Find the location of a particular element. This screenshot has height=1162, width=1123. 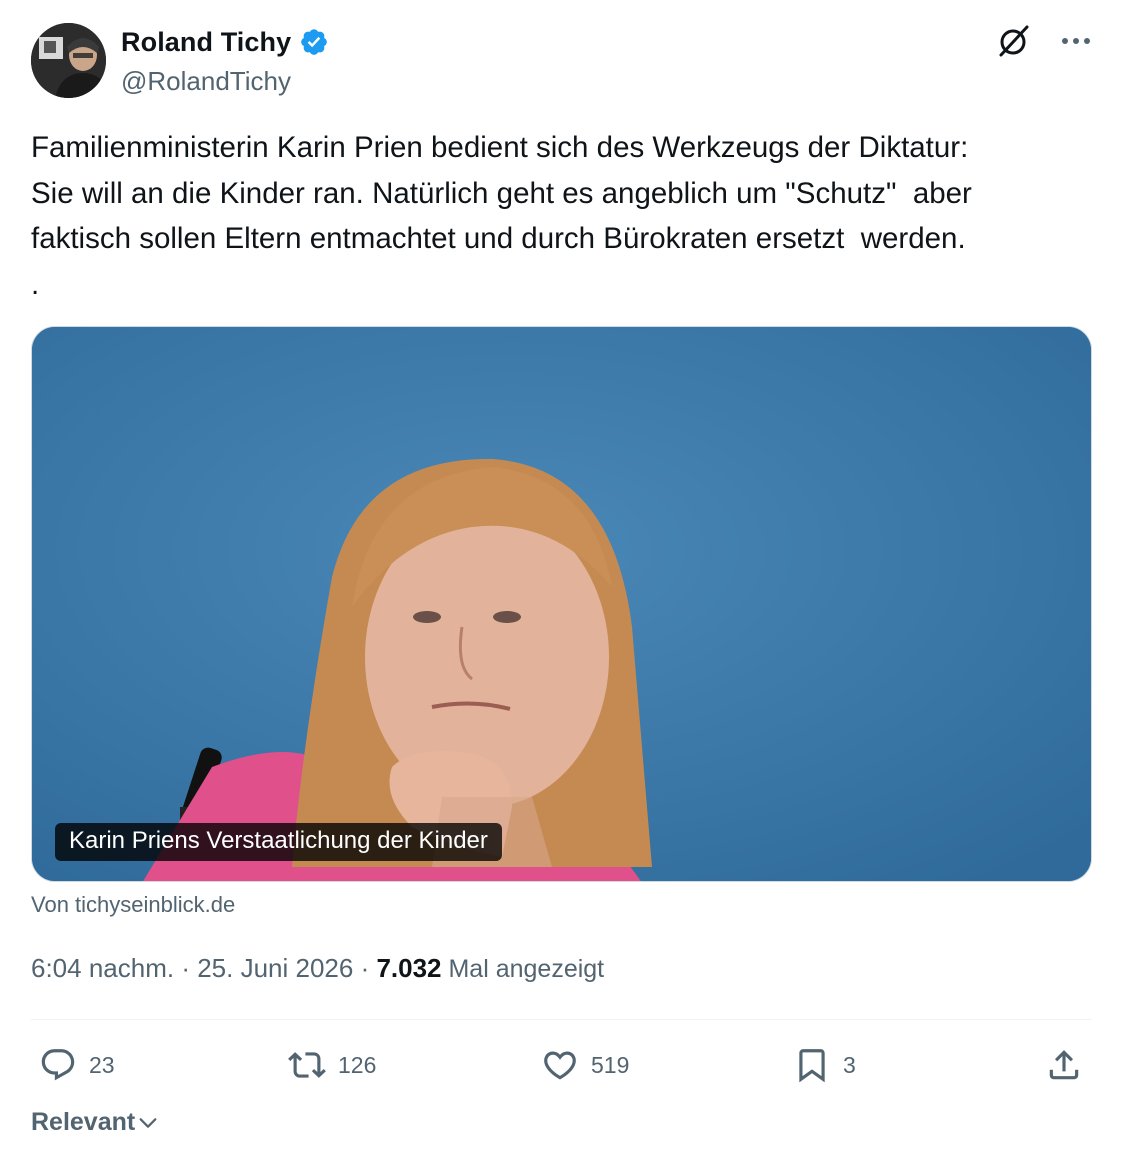

avatar is located at coordinates (68, 60).